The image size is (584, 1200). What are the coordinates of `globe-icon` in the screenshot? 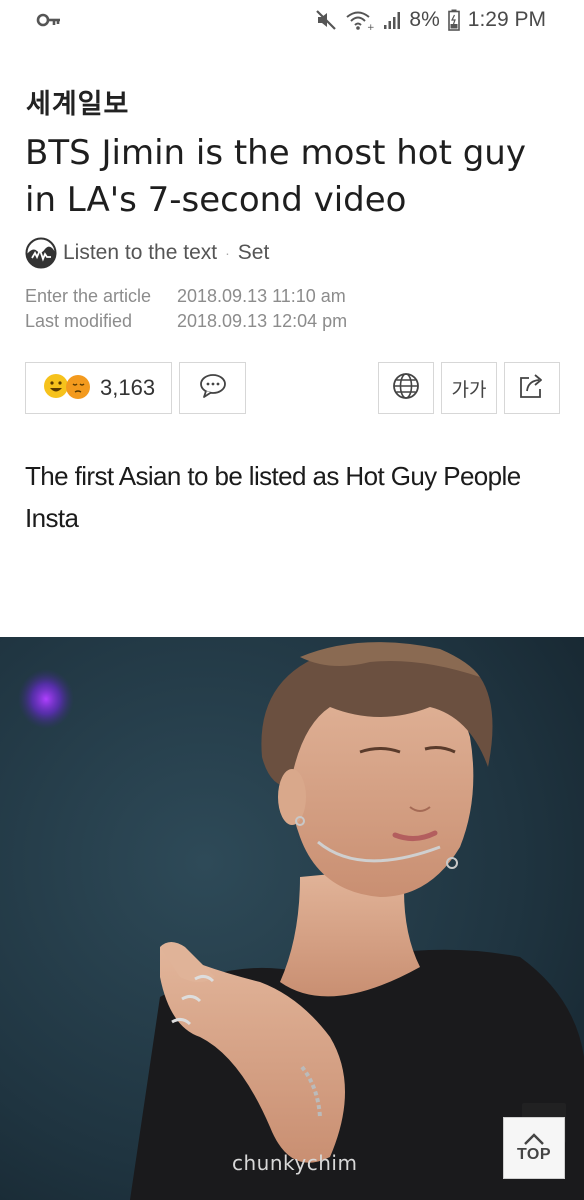 It's located at (406, 388).